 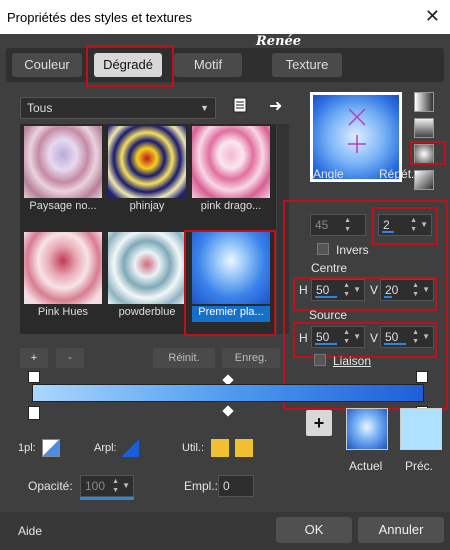 What do you see at coordinates (395, 344) in the screenshot?
I see `source-v-slider` at bounding box center [395, 344].